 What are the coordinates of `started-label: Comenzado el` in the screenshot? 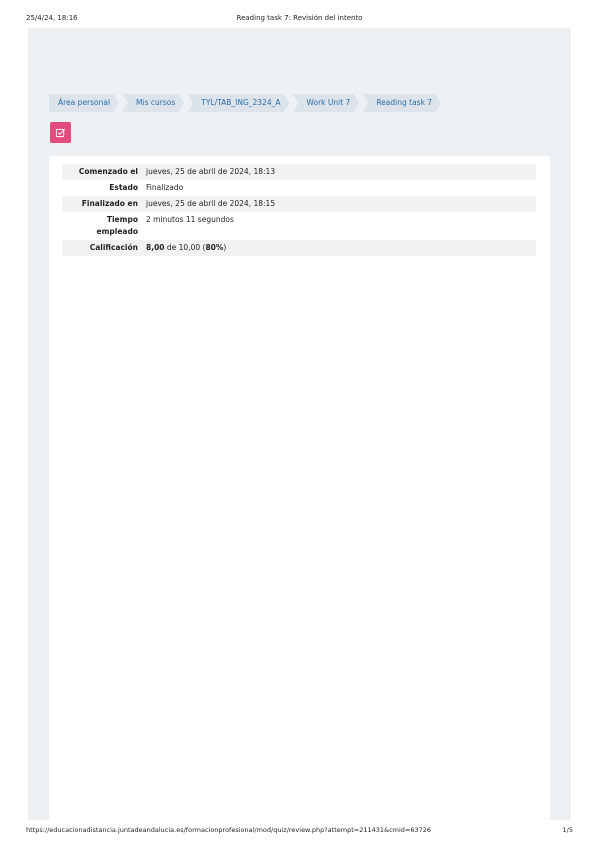 It's located at (108, 171).